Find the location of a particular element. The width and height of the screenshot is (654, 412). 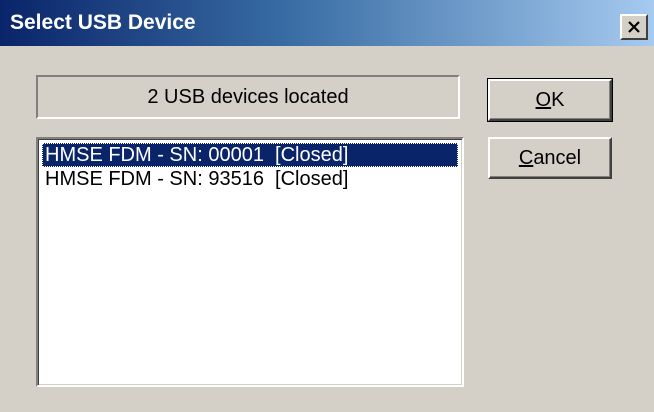

ok-button-label: K is located at coordinates (558, 99).